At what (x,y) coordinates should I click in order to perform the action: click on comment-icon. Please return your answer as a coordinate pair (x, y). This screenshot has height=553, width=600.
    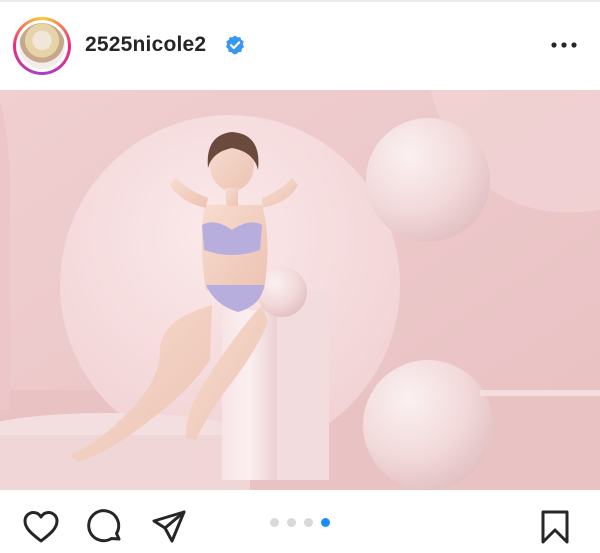
    Looking at the image, I should click on (105, 527).